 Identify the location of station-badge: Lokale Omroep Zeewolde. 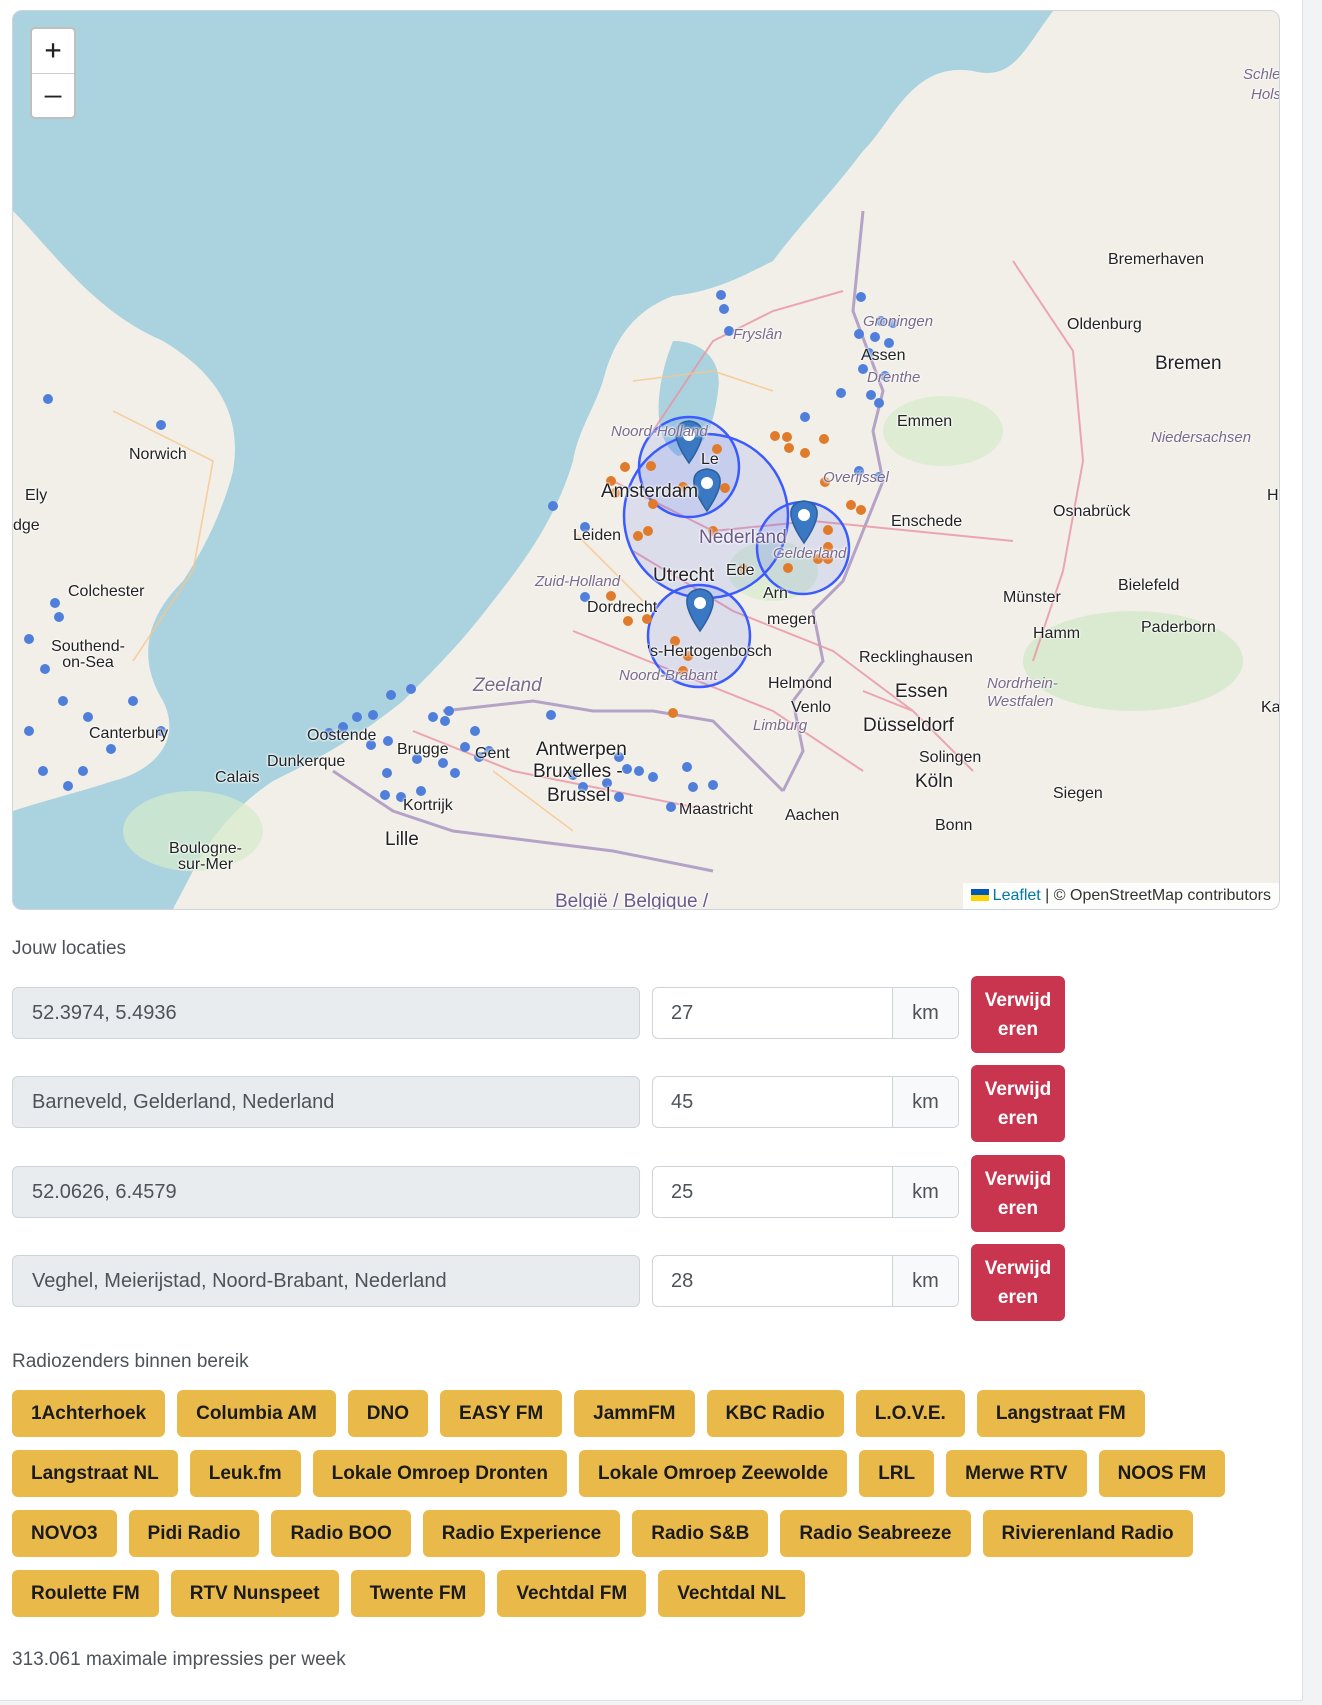
(713, 1473).